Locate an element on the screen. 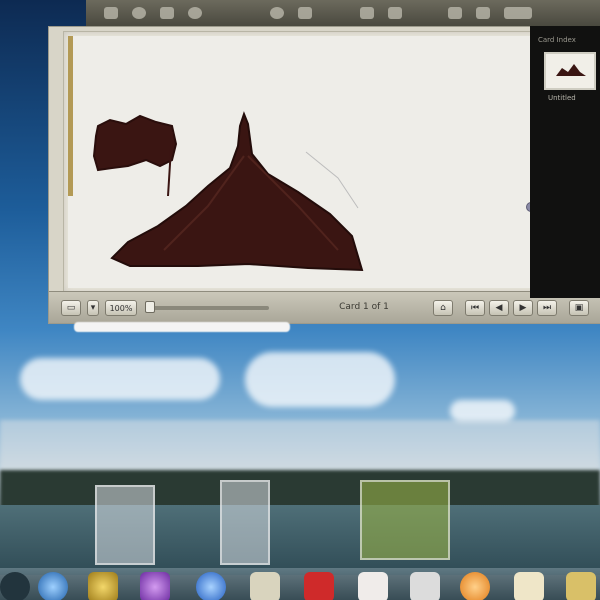 Image resolution: width=600 pixels, height=600 pixels. view-icon: ▭ is located at coordinates (71, 307).